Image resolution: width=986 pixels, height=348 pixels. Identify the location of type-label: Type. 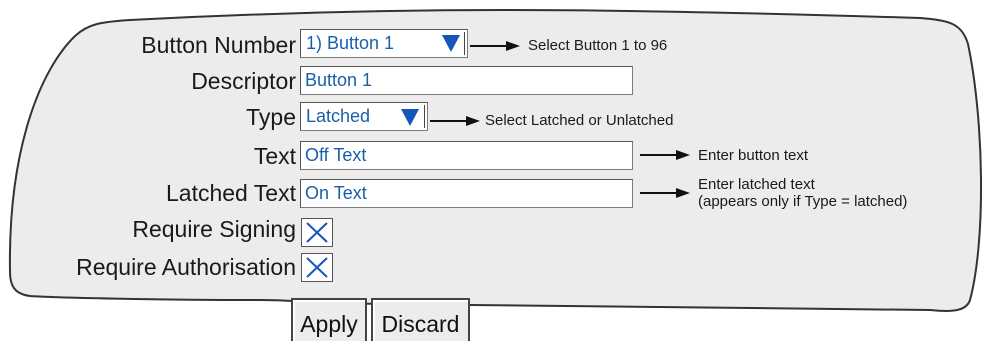
(271, 117).